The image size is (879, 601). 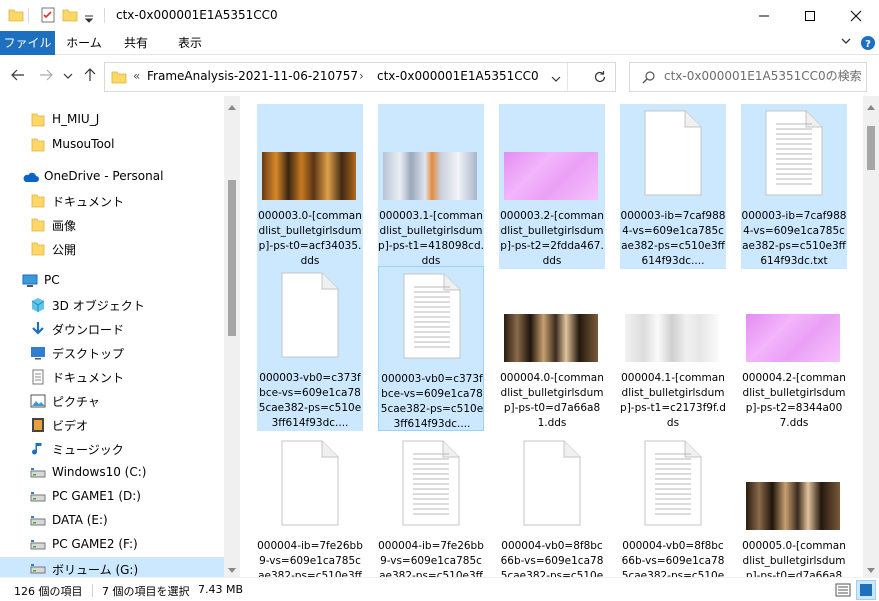 I want to click on nav-item: ミュージック, so click(x=112, y=449).